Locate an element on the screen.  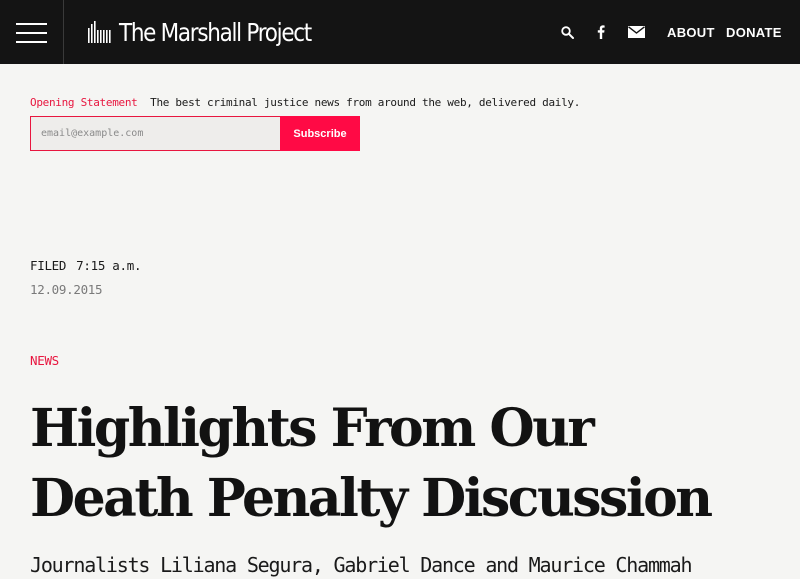
filed-line: FILED 7:15 a.m. is located at coordinates (85, 265).